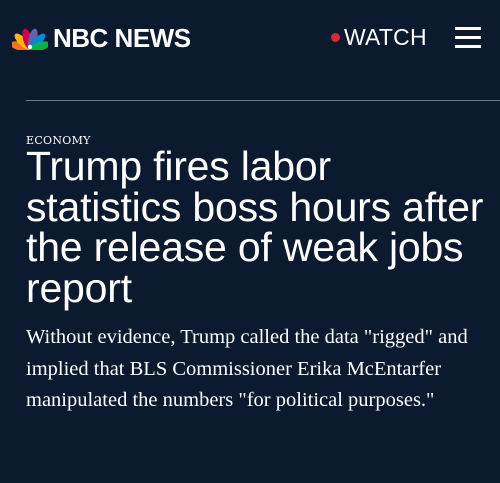  I want to click on nbc-news-logo: NBC NEWS, so click(101, 38).